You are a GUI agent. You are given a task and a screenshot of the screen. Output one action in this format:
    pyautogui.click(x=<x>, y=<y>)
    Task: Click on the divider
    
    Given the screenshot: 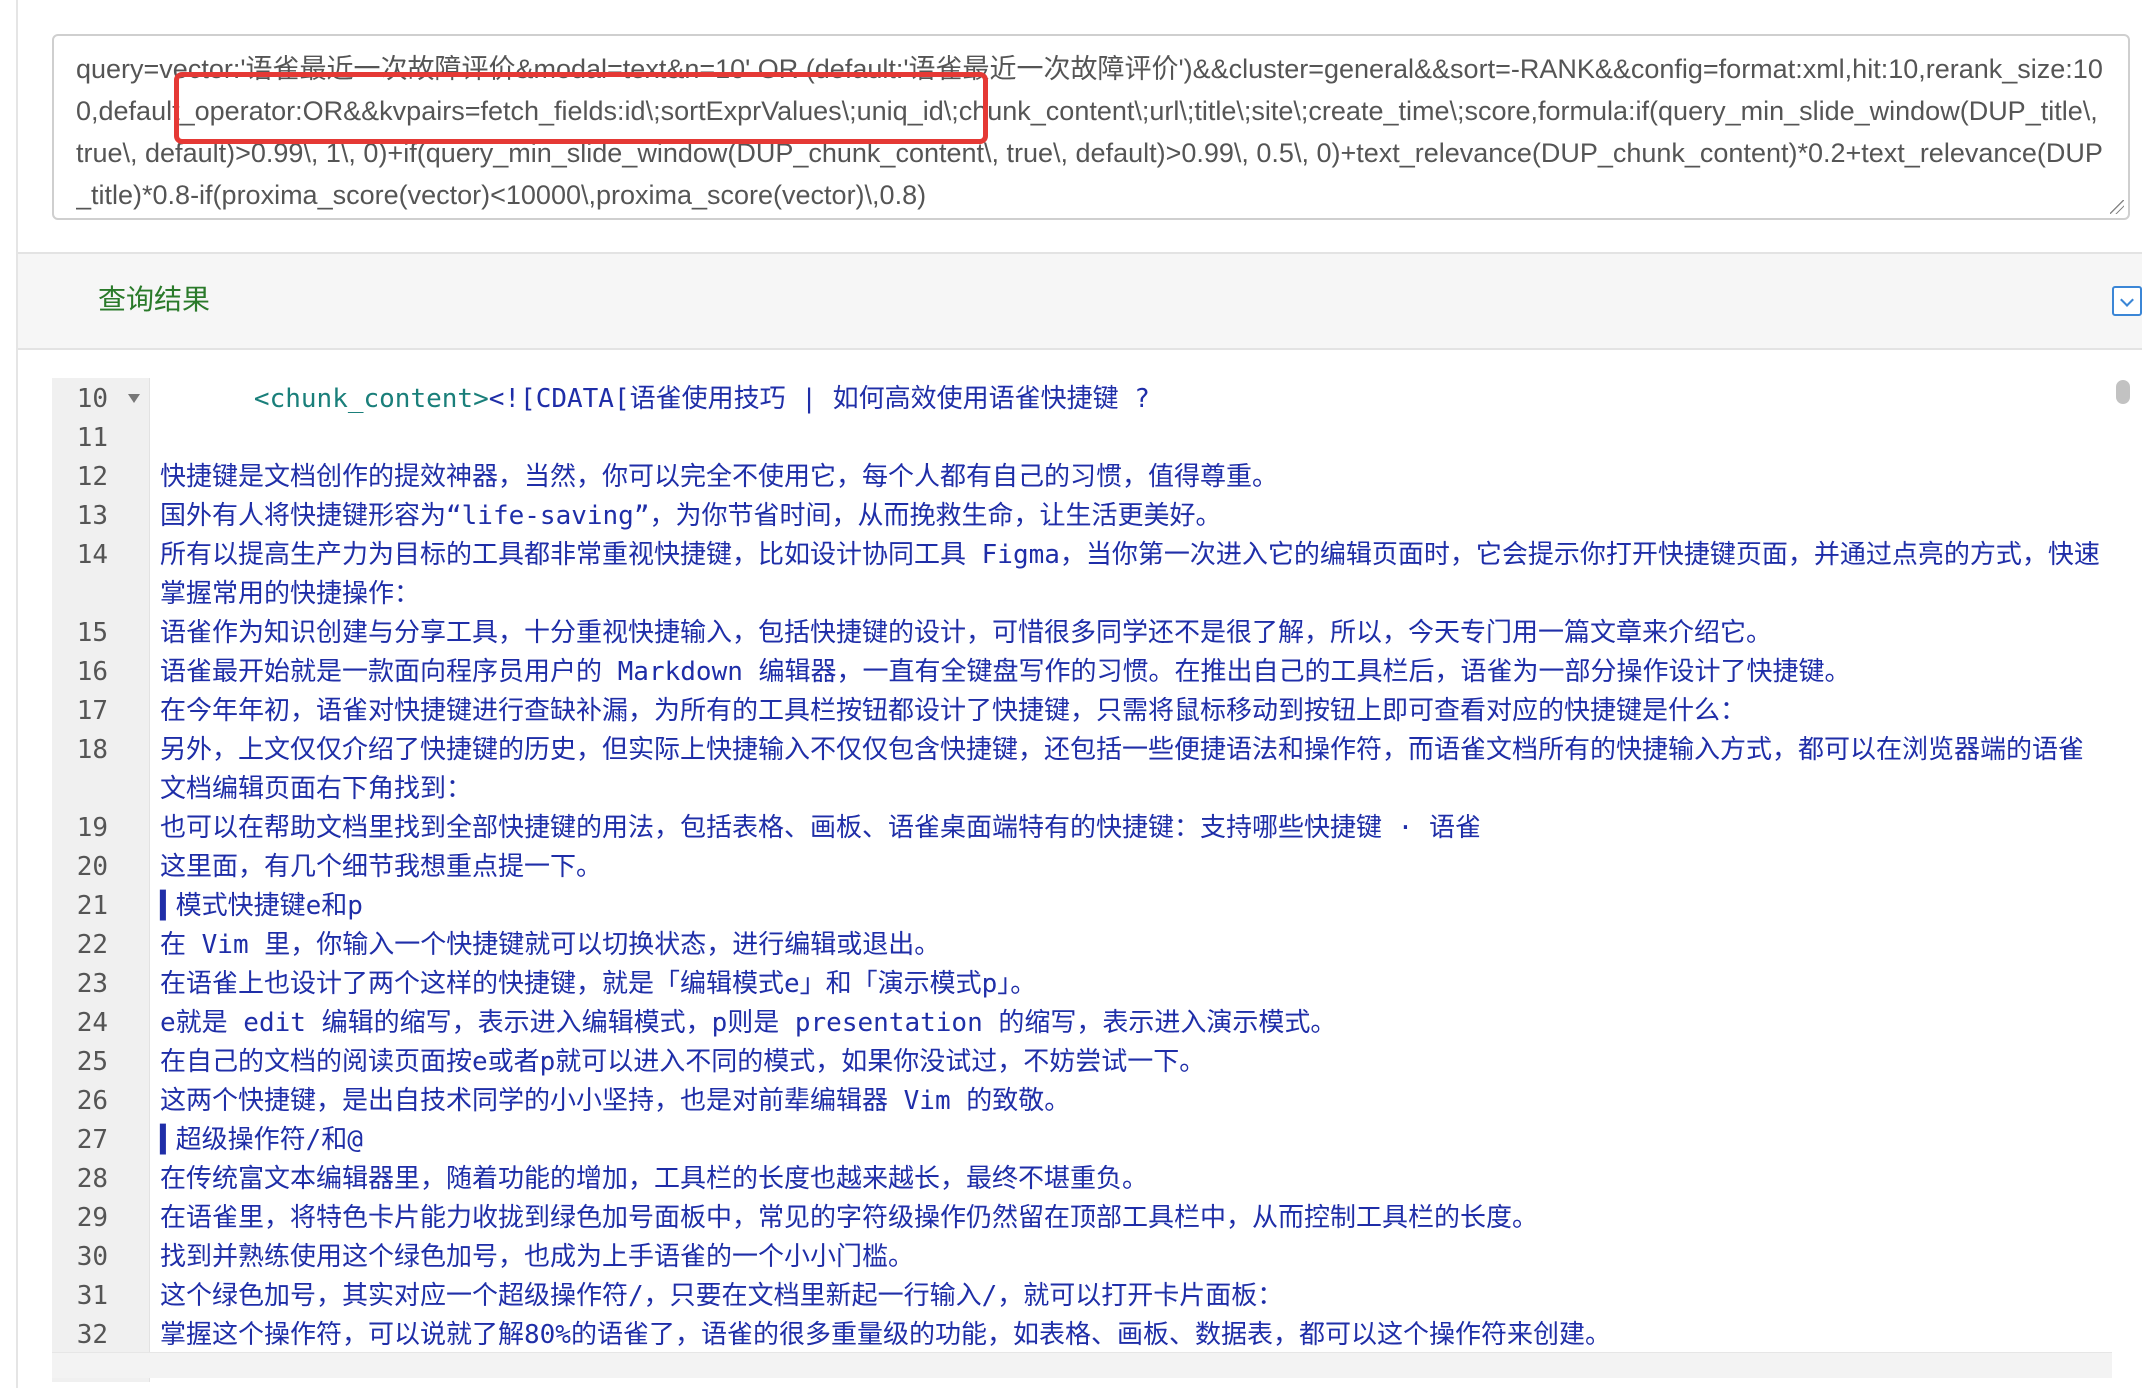 What is the action you would take?
    pyautogui.click(x=1080, y=349)
    